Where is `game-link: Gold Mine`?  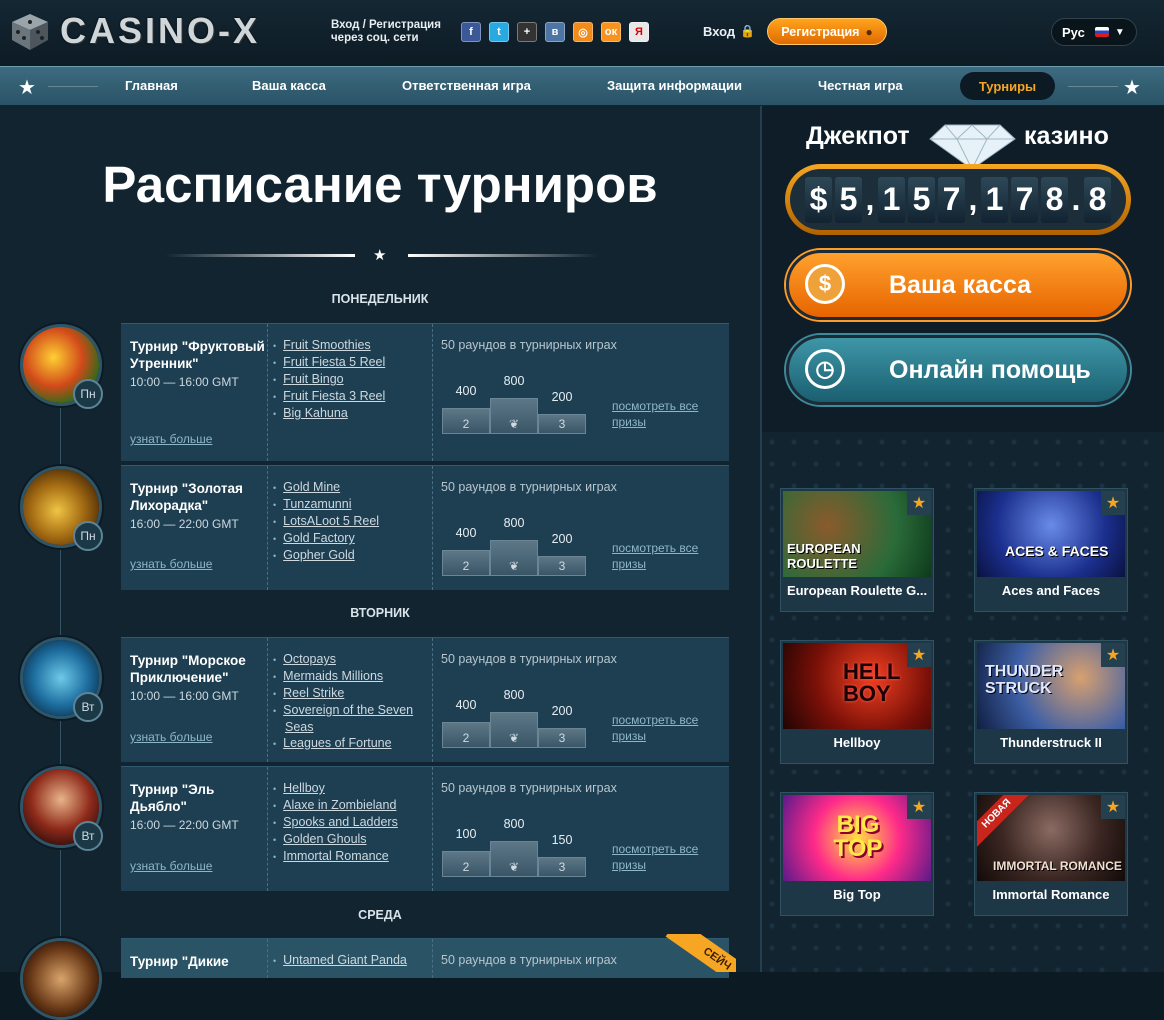 game-link: Gold Mine is located at coordinates (357, 487).